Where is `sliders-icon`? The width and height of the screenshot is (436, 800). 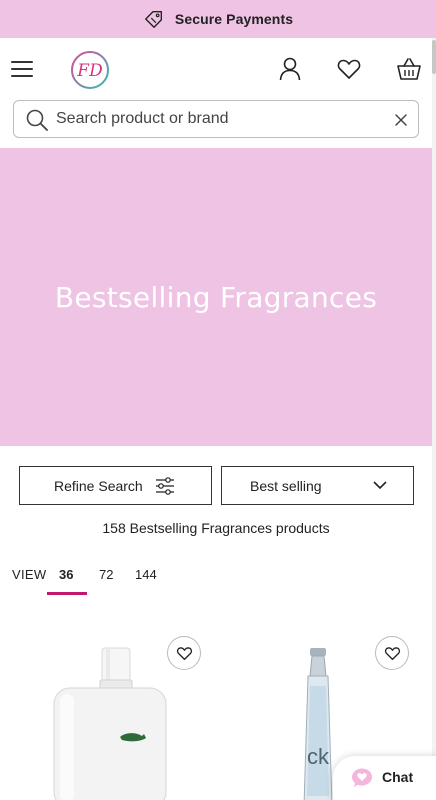 sliders-icon is located at coordinates (165, 486).